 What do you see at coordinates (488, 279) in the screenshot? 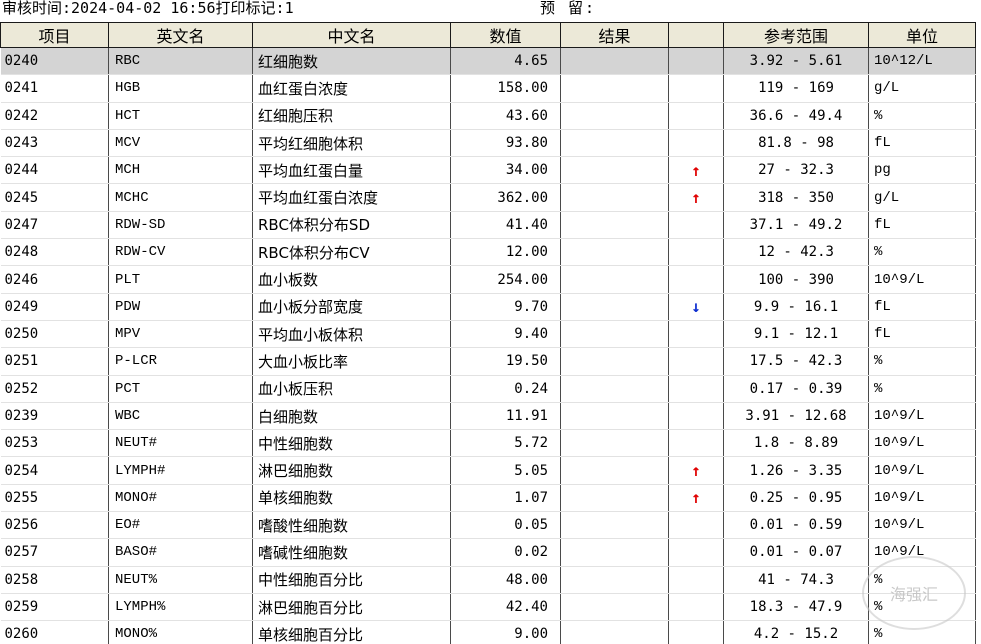
I see `table-row: 0246 PLT 血小板数 254.00 100 - 390 10^9/L` at bounding box center [488, 279].